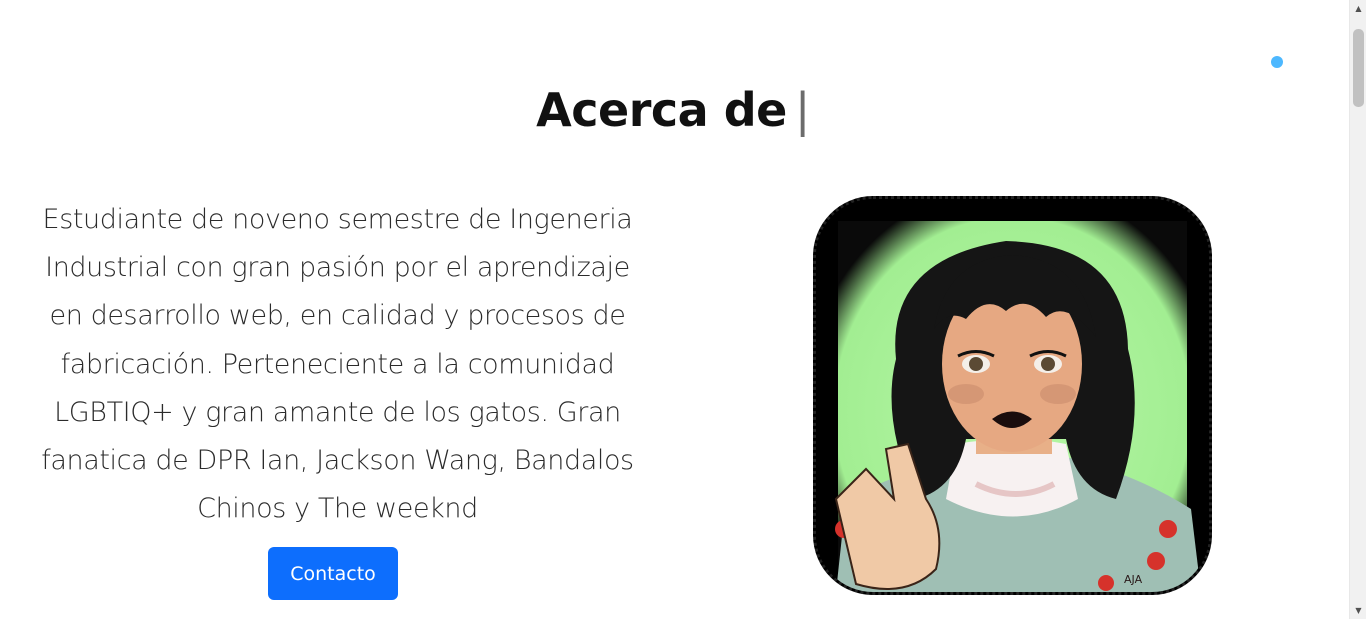 The width and height of the screenshot is (1366, 619). Describe the element at coordinates (802, 110) in the screenshot. I see `typing-caret: |` at that location.